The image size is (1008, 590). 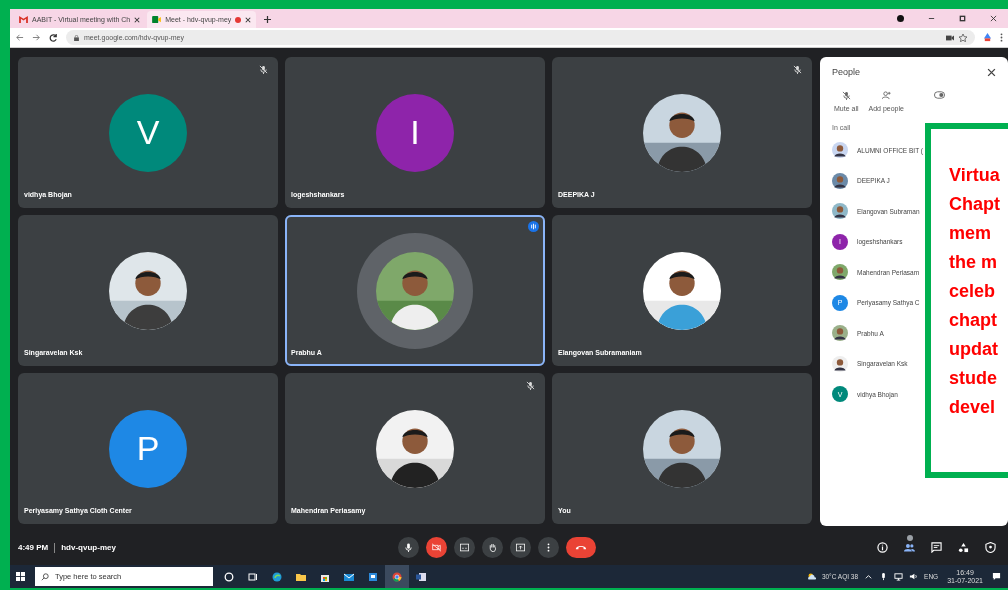 What do you see at coordinates (397, 576) in the screenshot?
I see `chrome-icon` at bounding box center [397, 576].